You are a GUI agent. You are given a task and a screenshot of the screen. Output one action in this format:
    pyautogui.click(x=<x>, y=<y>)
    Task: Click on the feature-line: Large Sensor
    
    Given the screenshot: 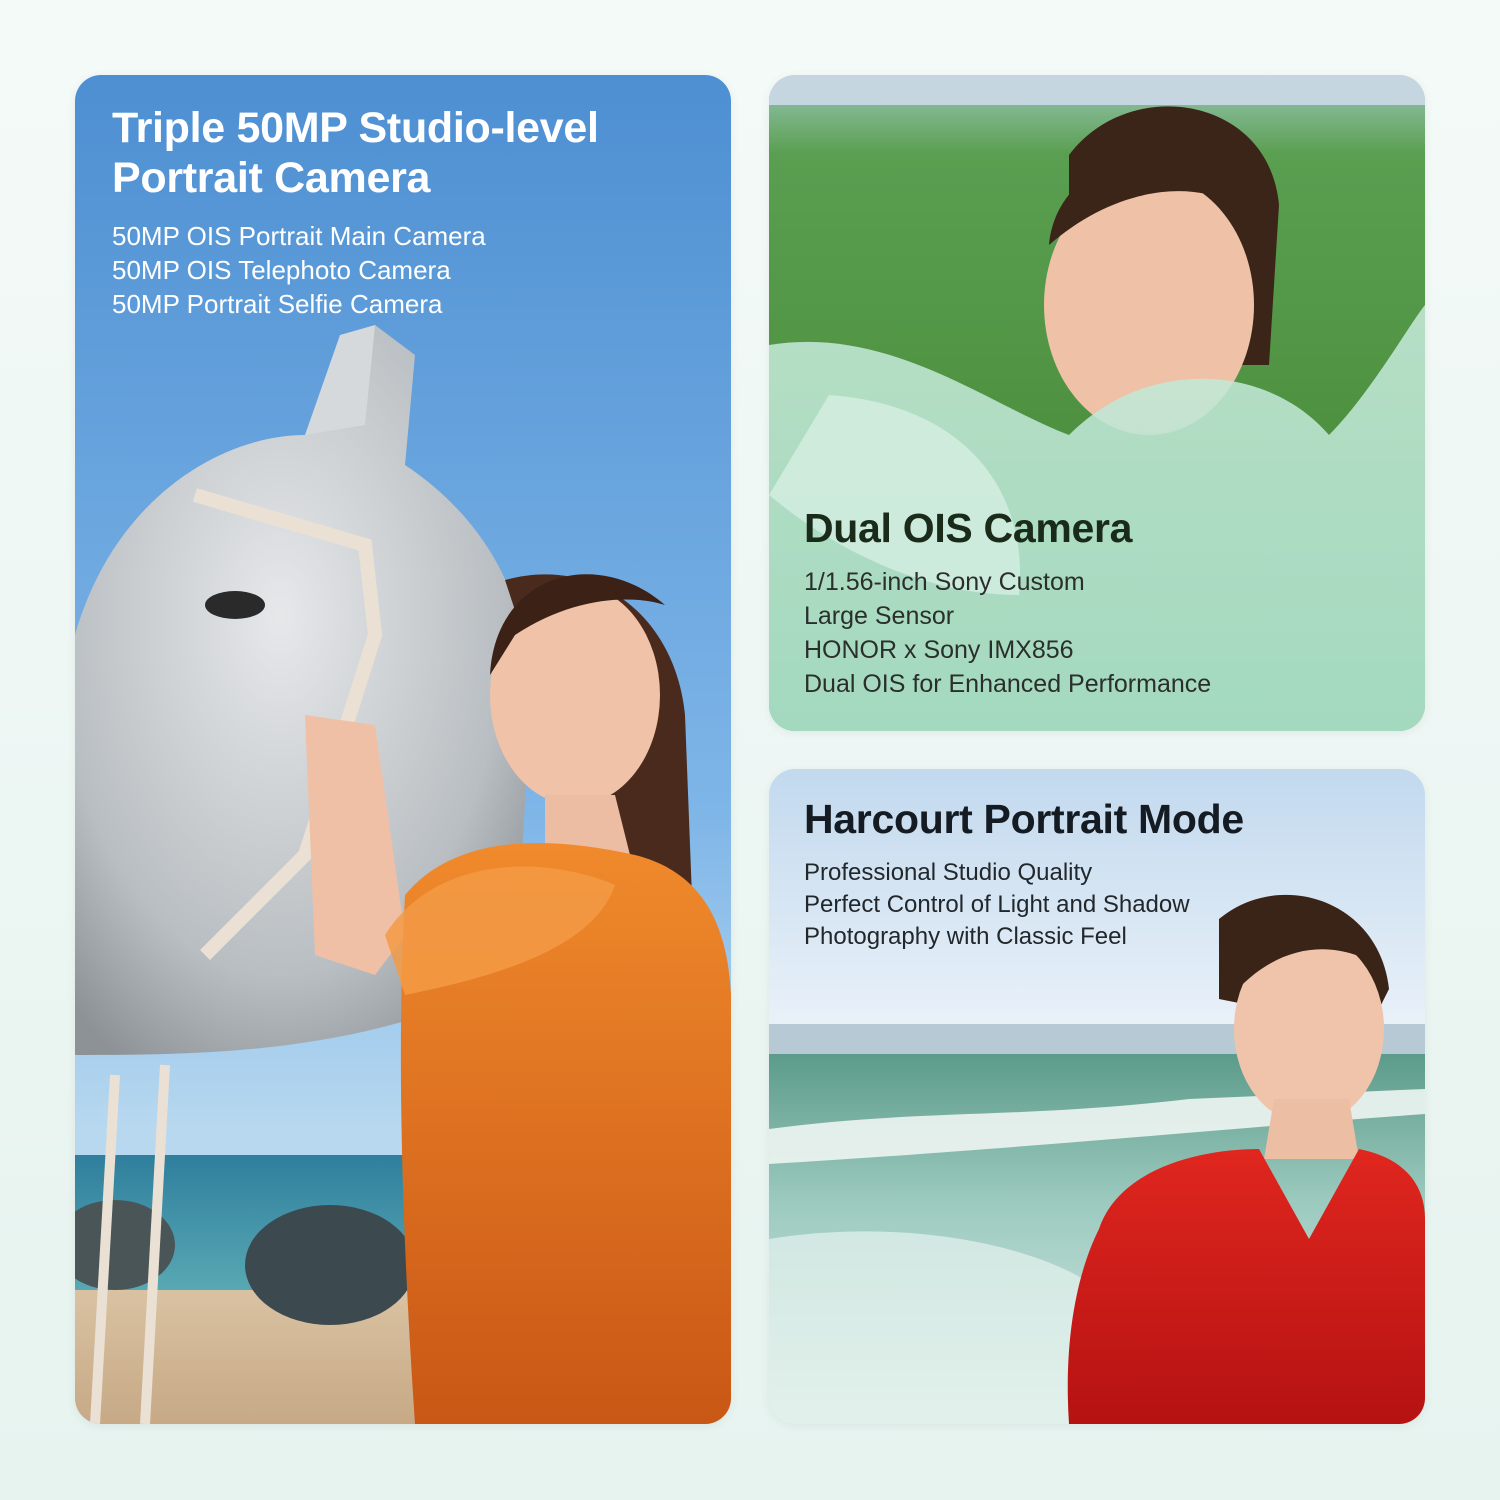 What is the action you would take?
    pyautogui.click(x=879, y=616)
    